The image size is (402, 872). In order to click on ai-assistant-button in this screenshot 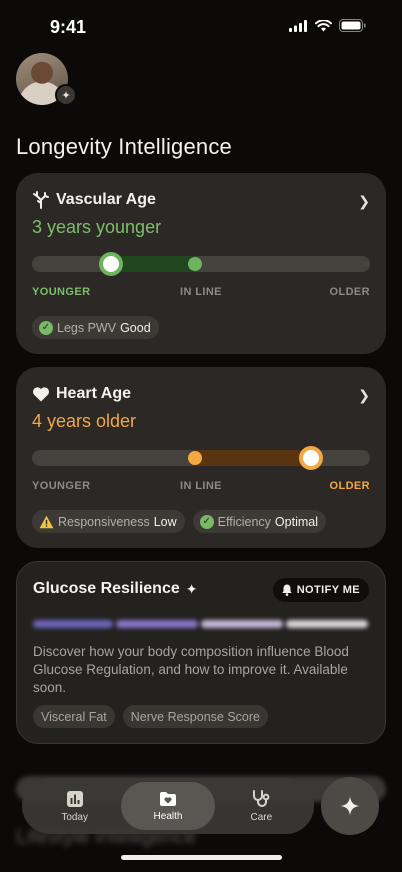, I will do `click(350, 806)`.